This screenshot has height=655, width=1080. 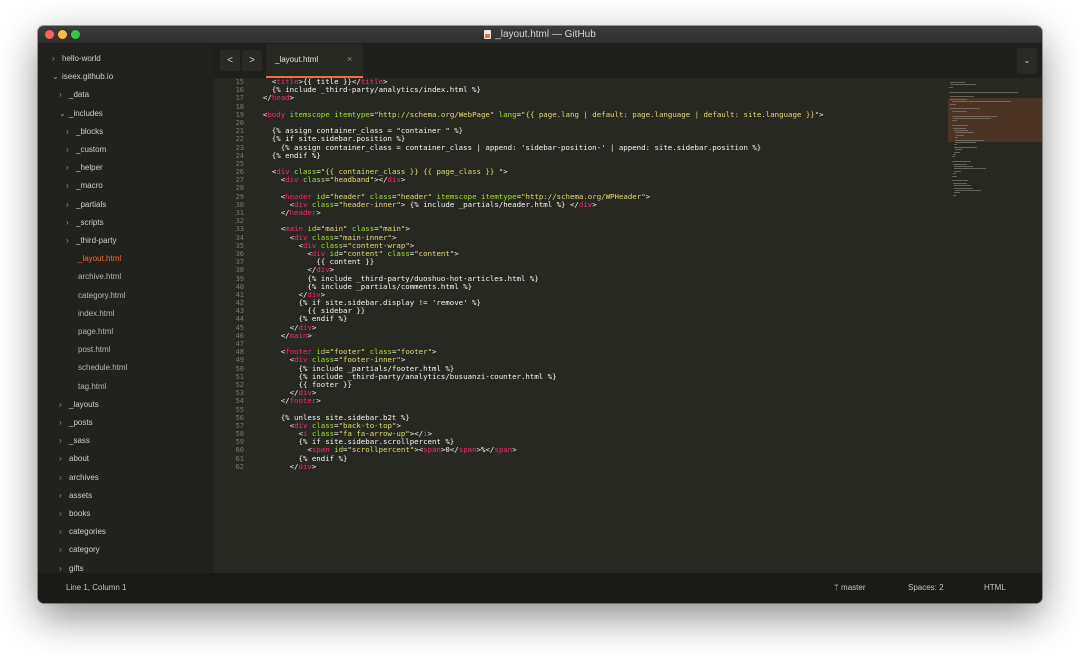 I want to click on sidebar-folder-archives: › archives, so click(x=79, y=478).